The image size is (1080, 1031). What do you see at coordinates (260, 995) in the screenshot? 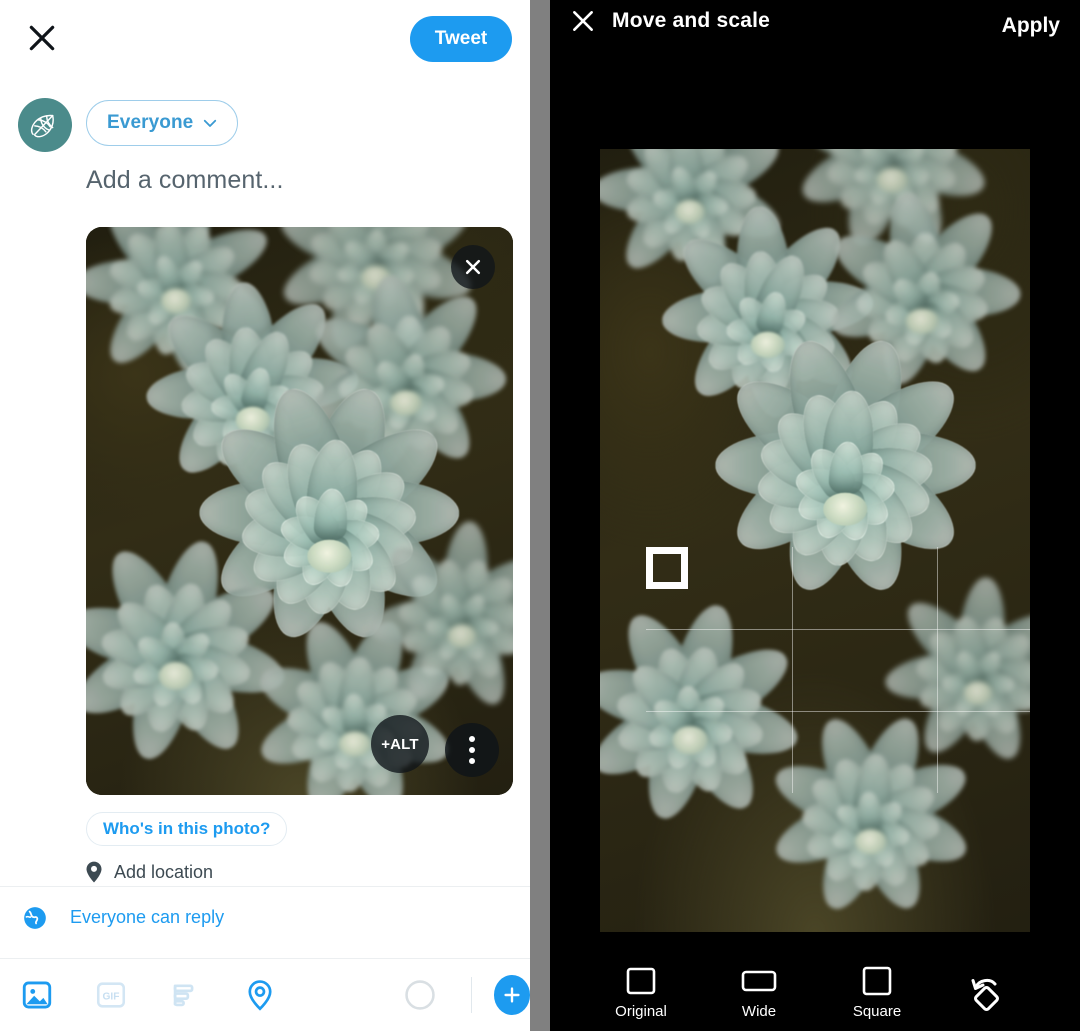
I see `location-icon` at bounding box center [260, 995].